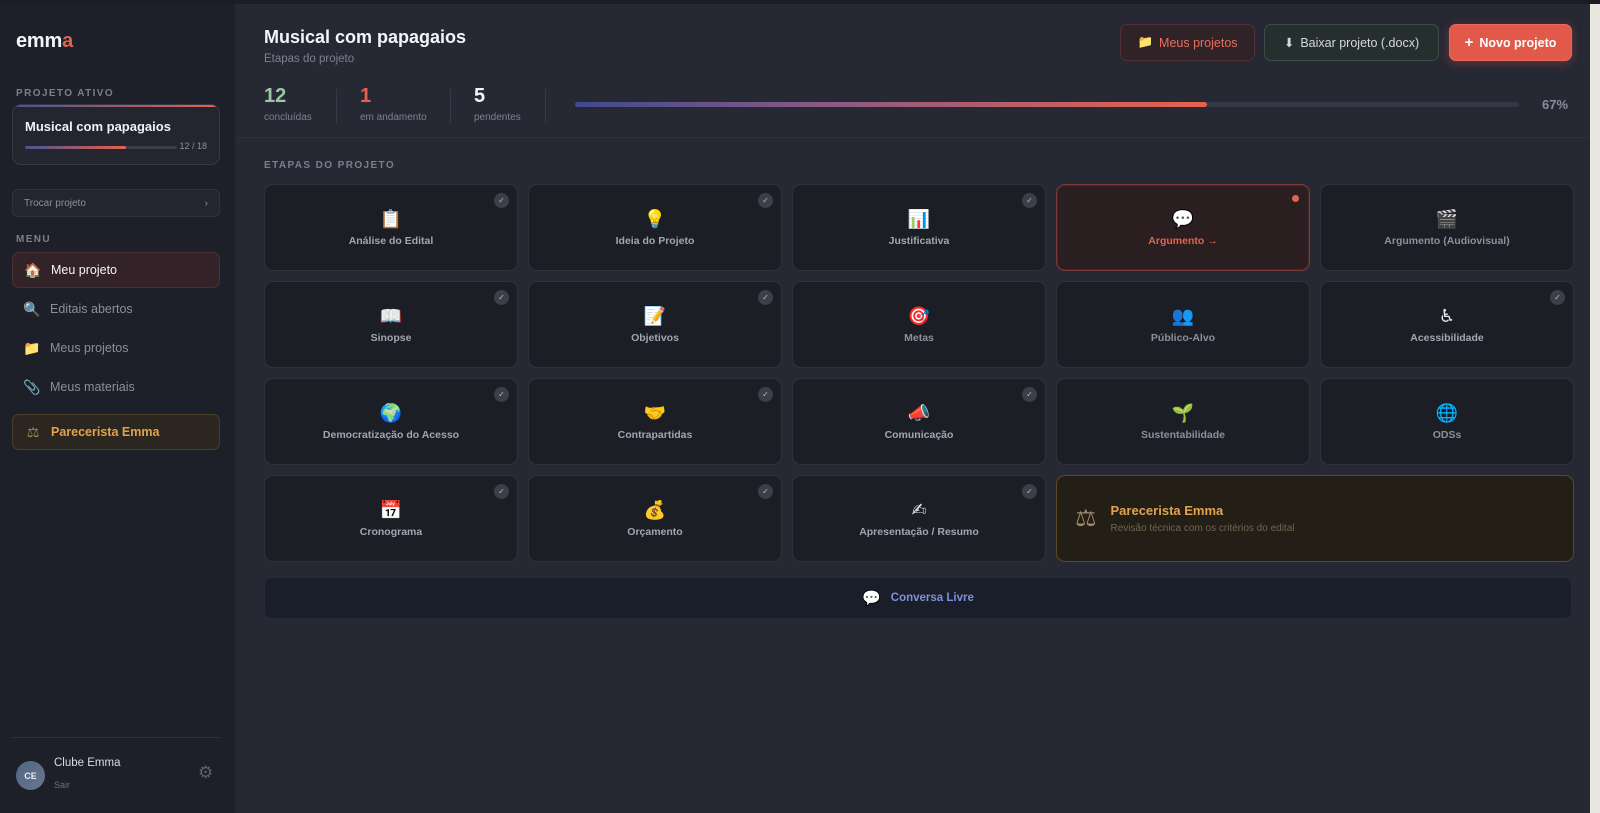 The width and height of the screenshot is (1600, 813). What do you see at coordinates (1447, 338) in the screenshot?
I see `step-label: Acessibilidade` at bounding box center [1447, 338].